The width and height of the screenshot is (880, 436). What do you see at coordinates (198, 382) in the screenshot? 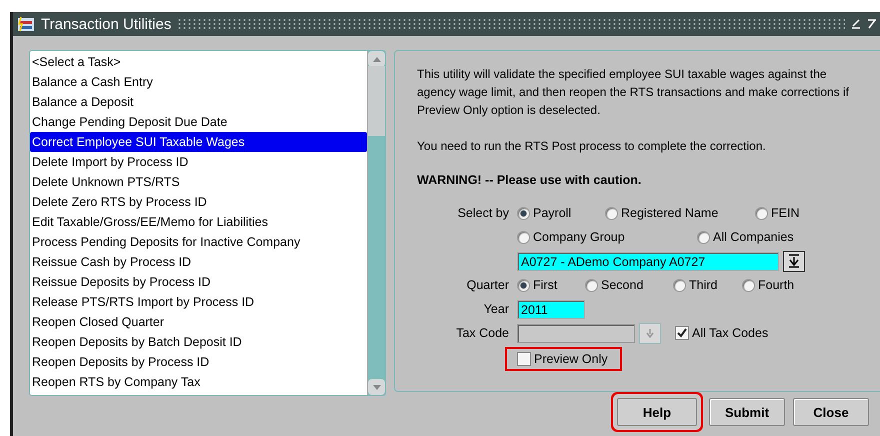
I see `task-item: Reopen RTS by Company Tax` at bounding box center [198, 382].